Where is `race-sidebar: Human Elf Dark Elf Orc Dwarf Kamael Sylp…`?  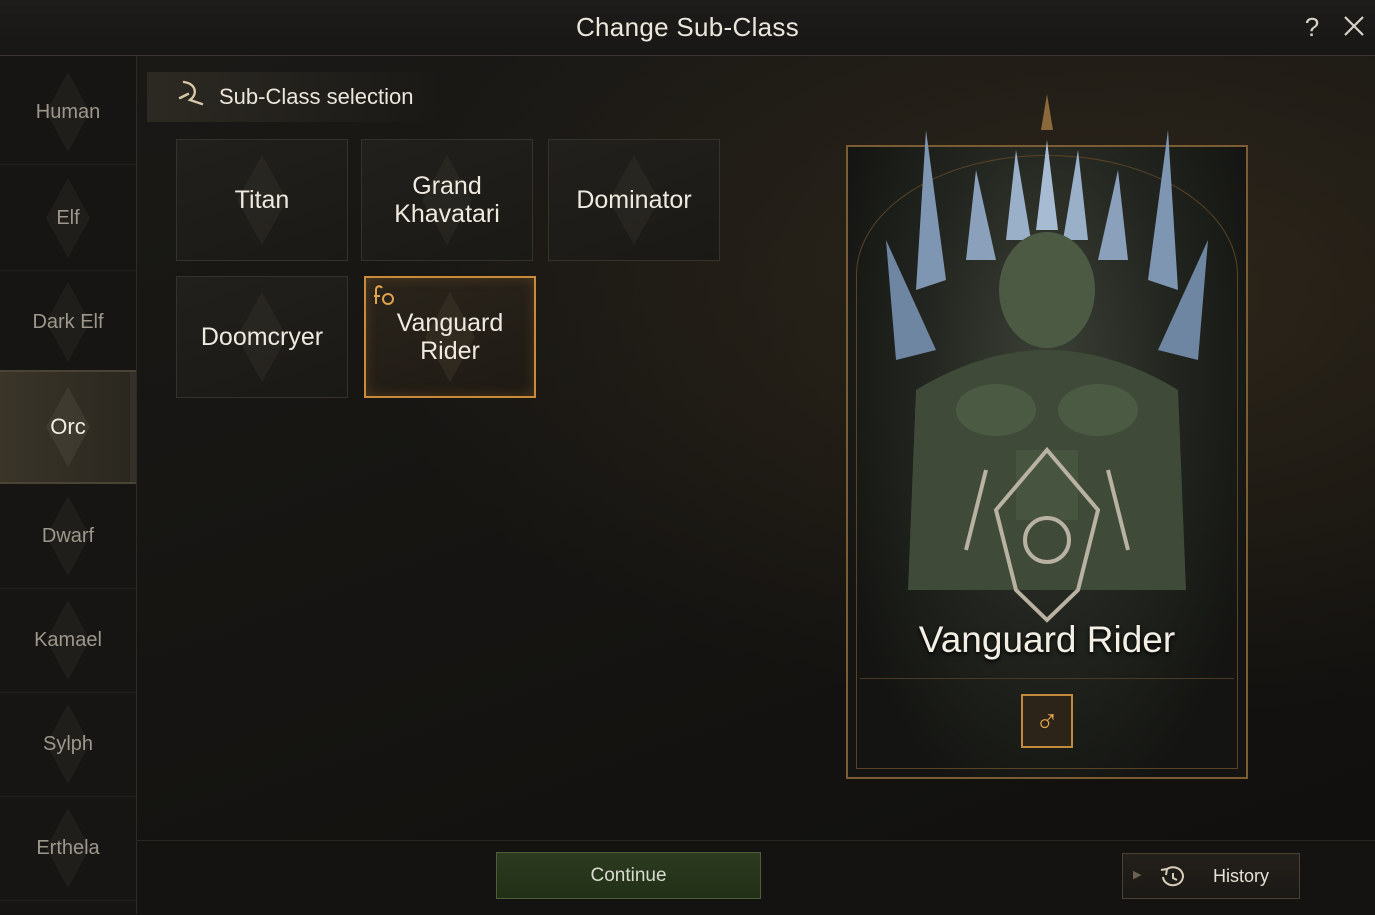
race-sidebar: Human Elf Dark Elf Orc Dwarf Kamael Sylp… is located at coordinates (68, 485).